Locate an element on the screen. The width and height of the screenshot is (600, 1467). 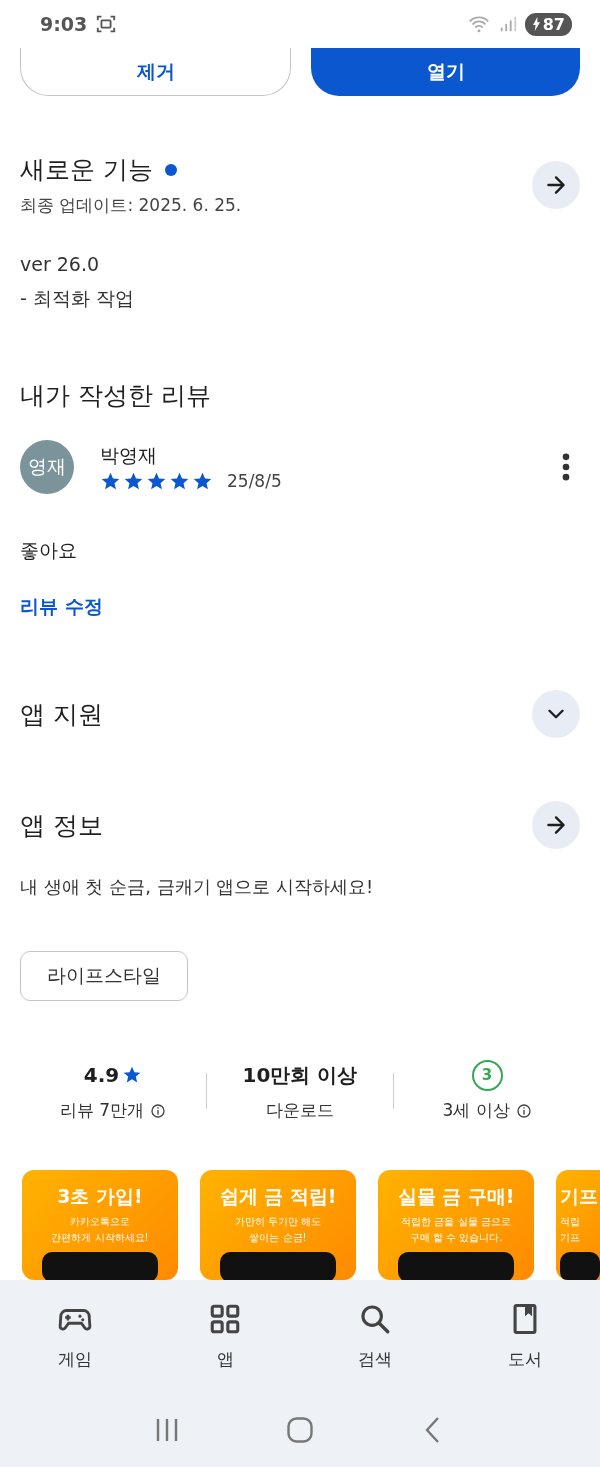
nav-tab: 검색 is located at coordinates (375, 1336).